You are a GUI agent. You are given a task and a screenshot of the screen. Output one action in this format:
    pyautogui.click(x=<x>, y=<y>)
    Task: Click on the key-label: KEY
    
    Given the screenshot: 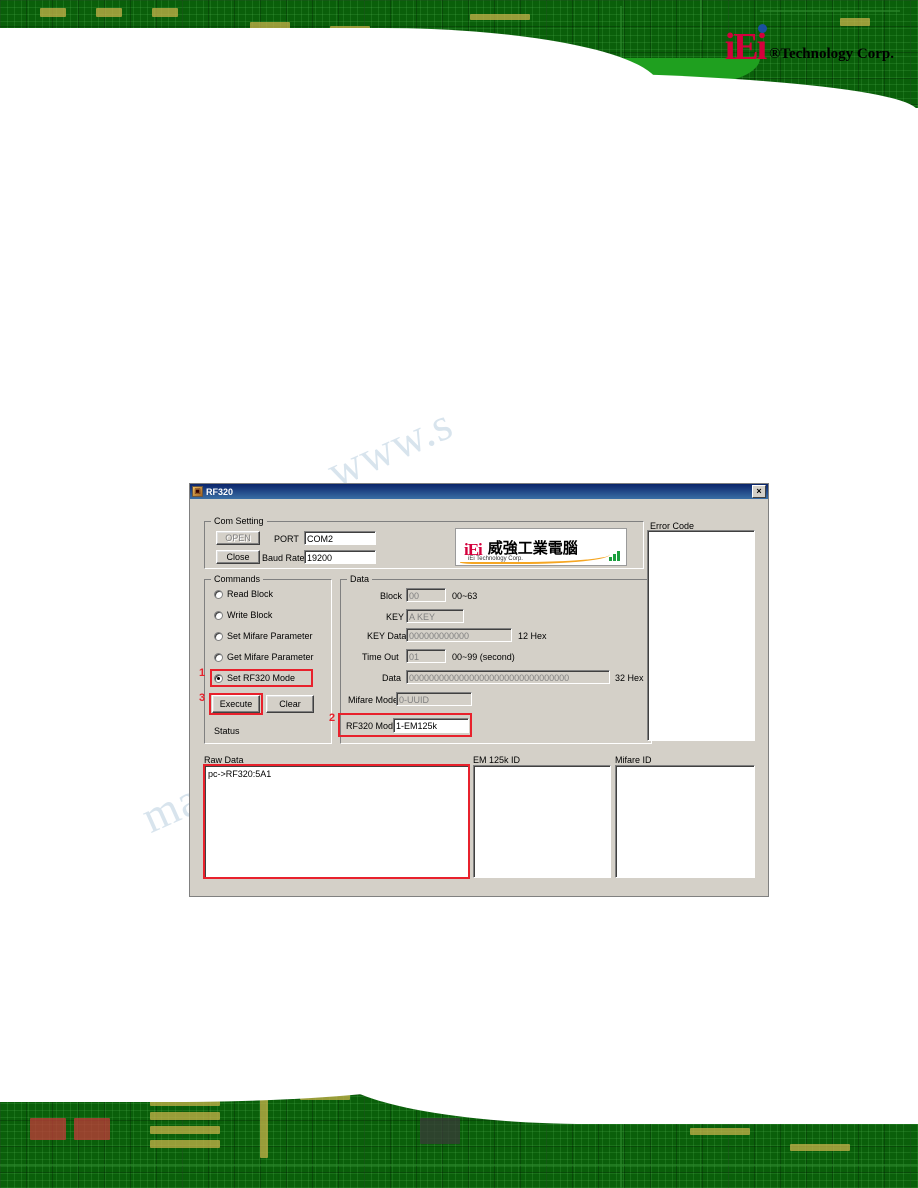 What is the action you would take?
    pyautogui.click(x=395, y=617)
    